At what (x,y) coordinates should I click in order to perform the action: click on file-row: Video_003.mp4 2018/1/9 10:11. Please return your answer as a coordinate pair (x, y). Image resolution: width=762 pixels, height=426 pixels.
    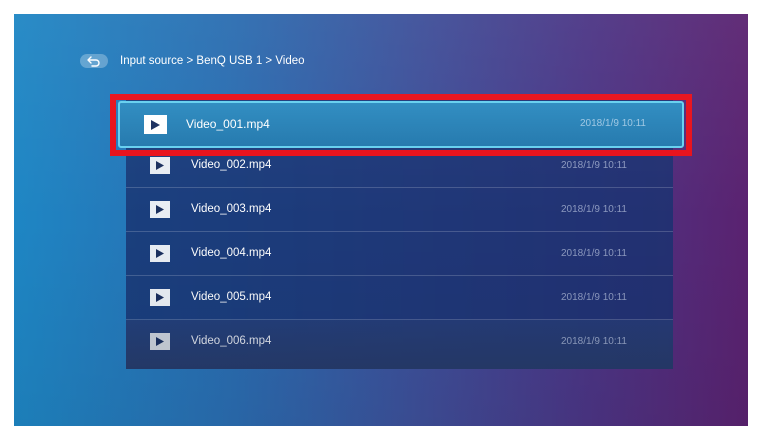
    Looking at the image, I should click on (399, 210).